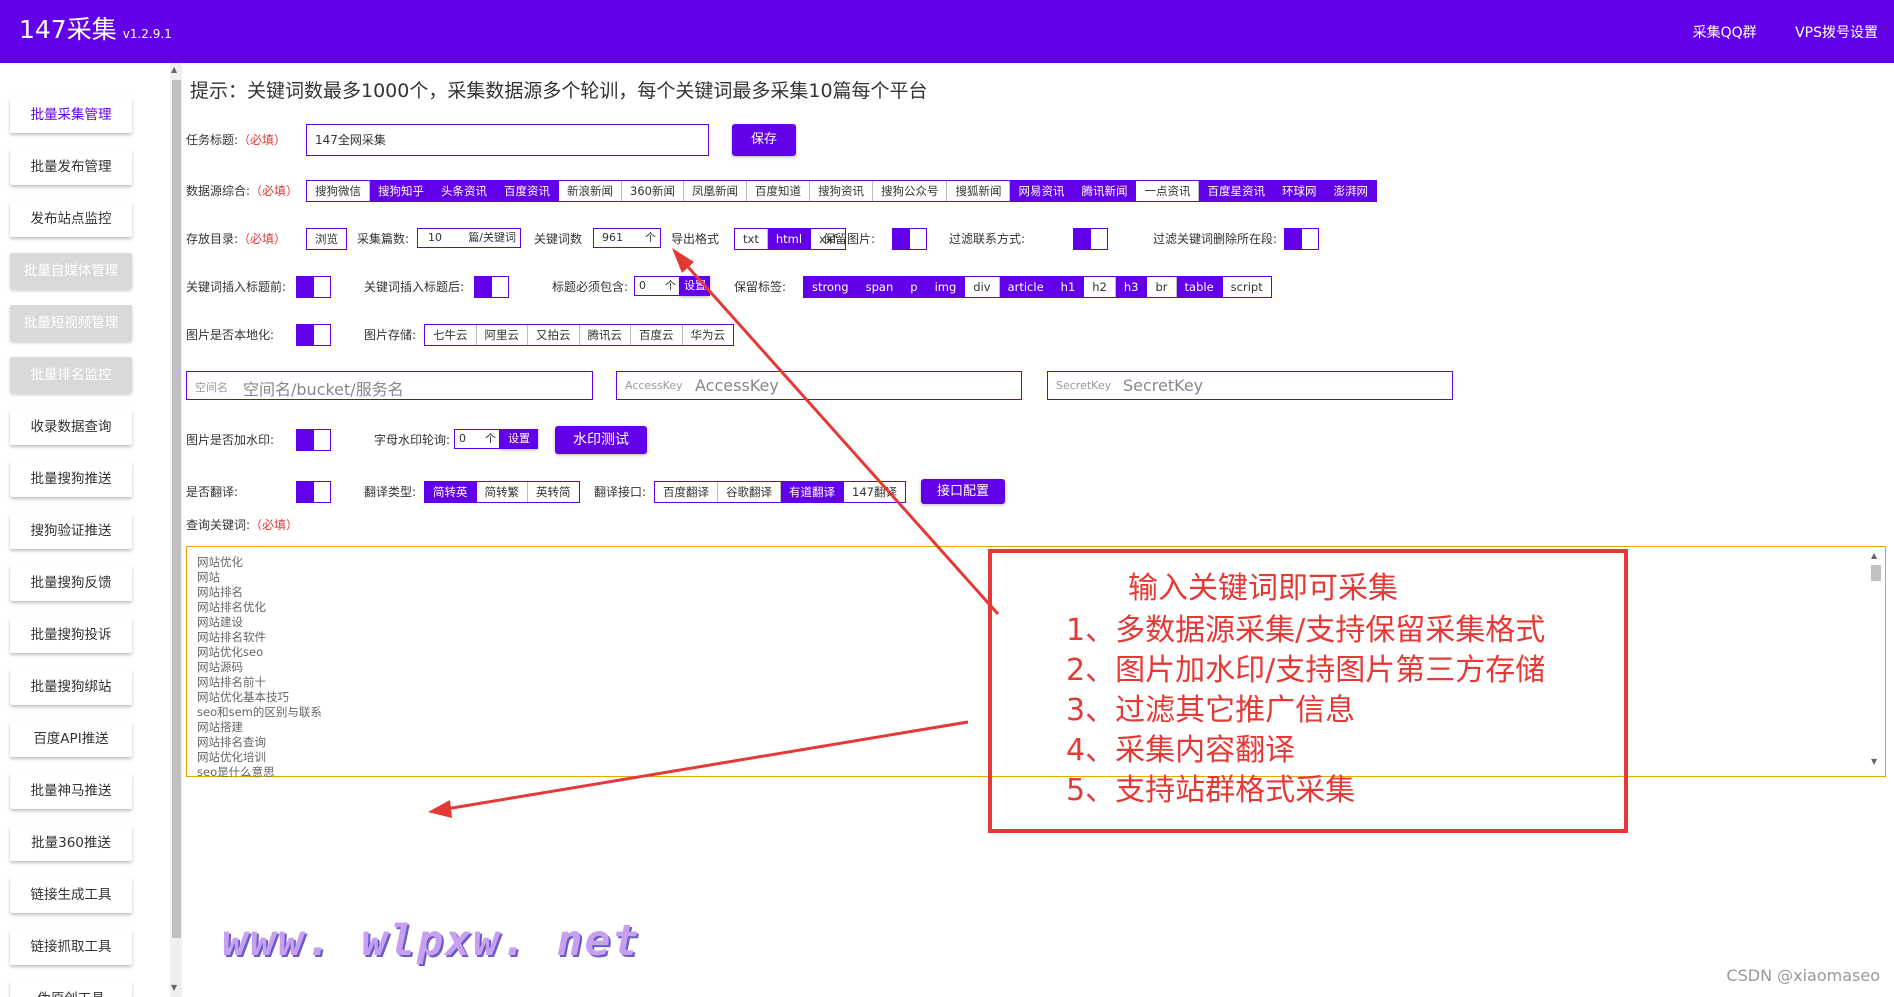 The height and width of the screenshot is (997, 1894). What do you see at coordinates (1299, 191) in the screenshot?
I see `data-source-option-15: 环球网` at bounding box center [1299, 191].